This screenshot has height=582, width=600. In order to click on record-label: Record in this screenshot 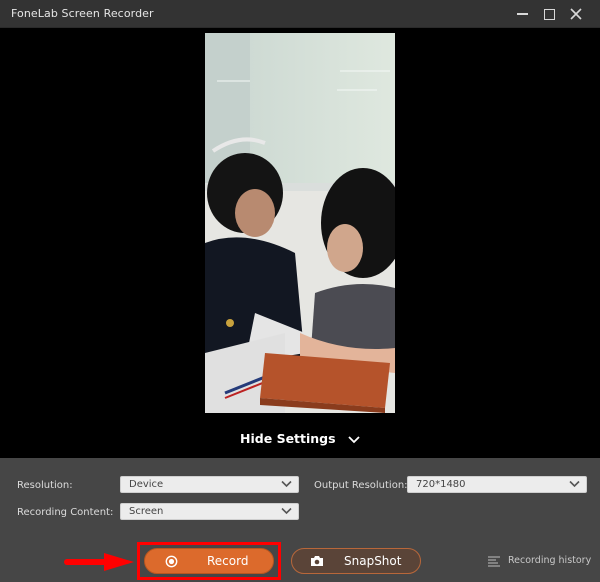, I will do `click(228, 561)`.